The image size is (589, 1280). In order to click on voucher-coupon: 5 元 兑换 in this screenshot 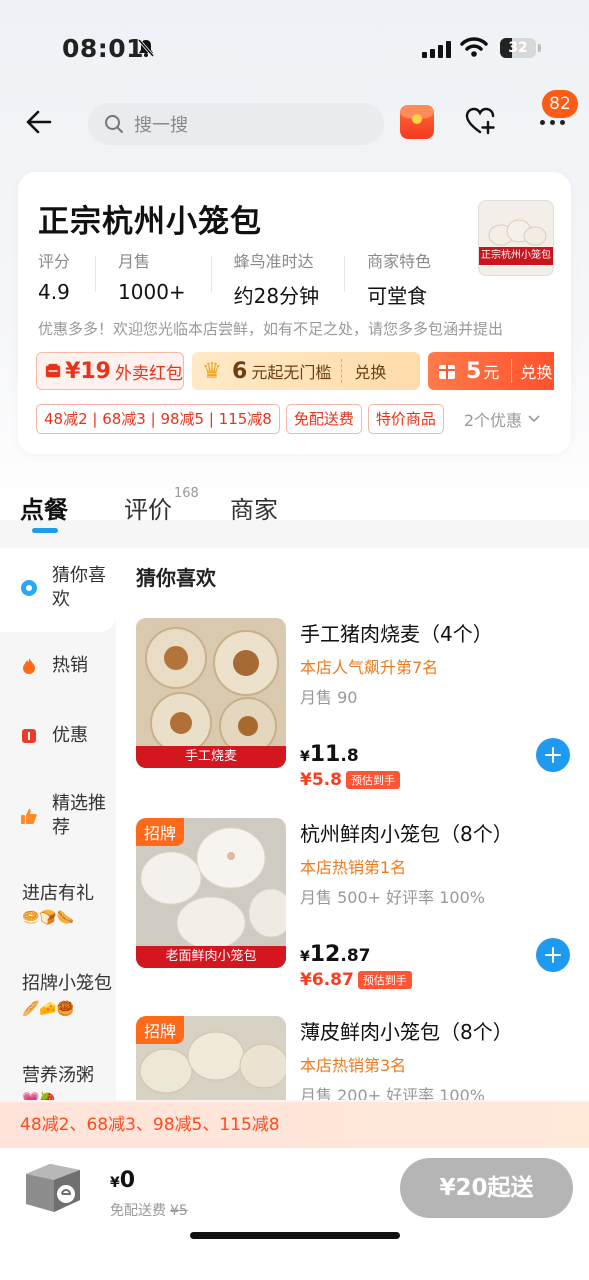, I will do `click(491, 371)`.